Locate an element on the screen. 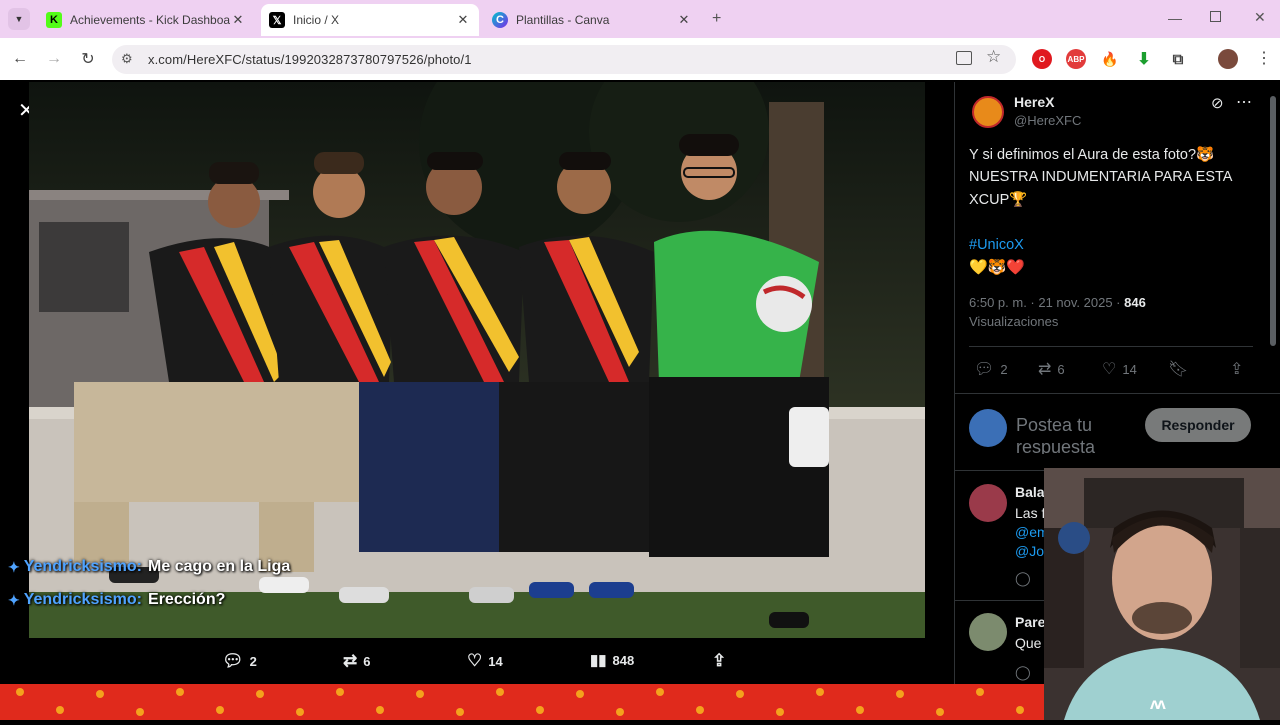  views-number: 846 is located at coordinates (1135, 302).